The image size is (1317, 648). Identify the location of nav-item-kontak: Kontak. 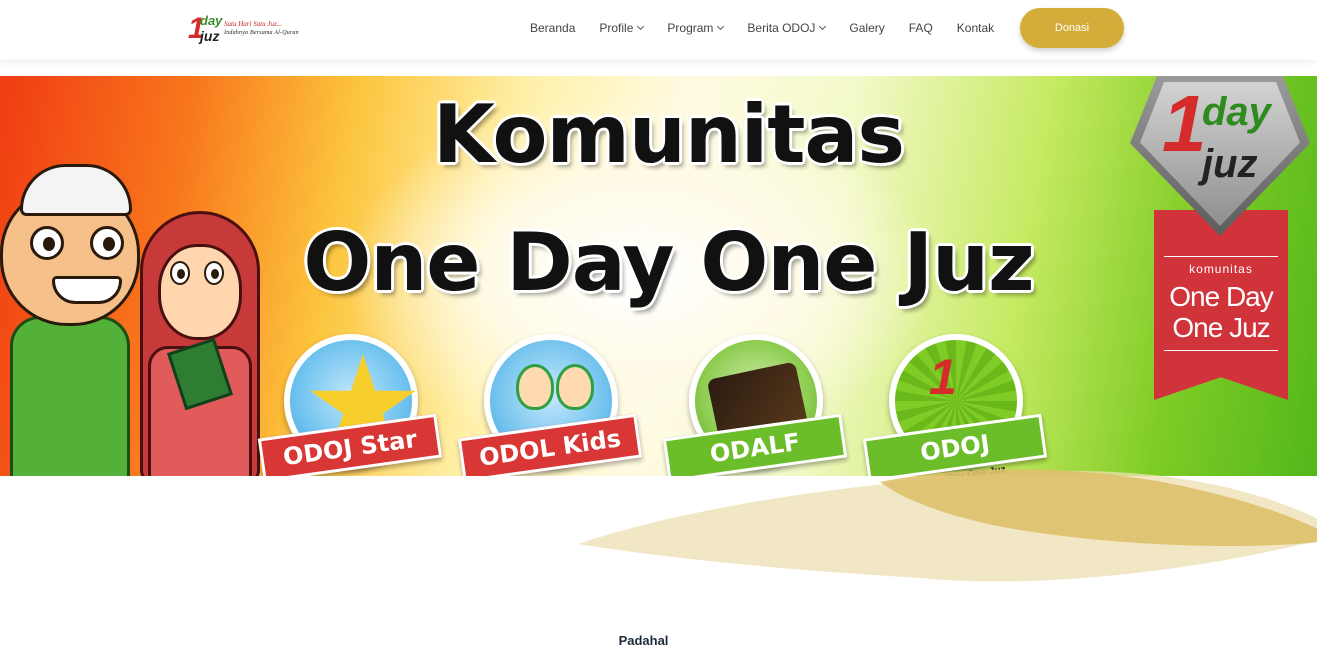
(975, 28).